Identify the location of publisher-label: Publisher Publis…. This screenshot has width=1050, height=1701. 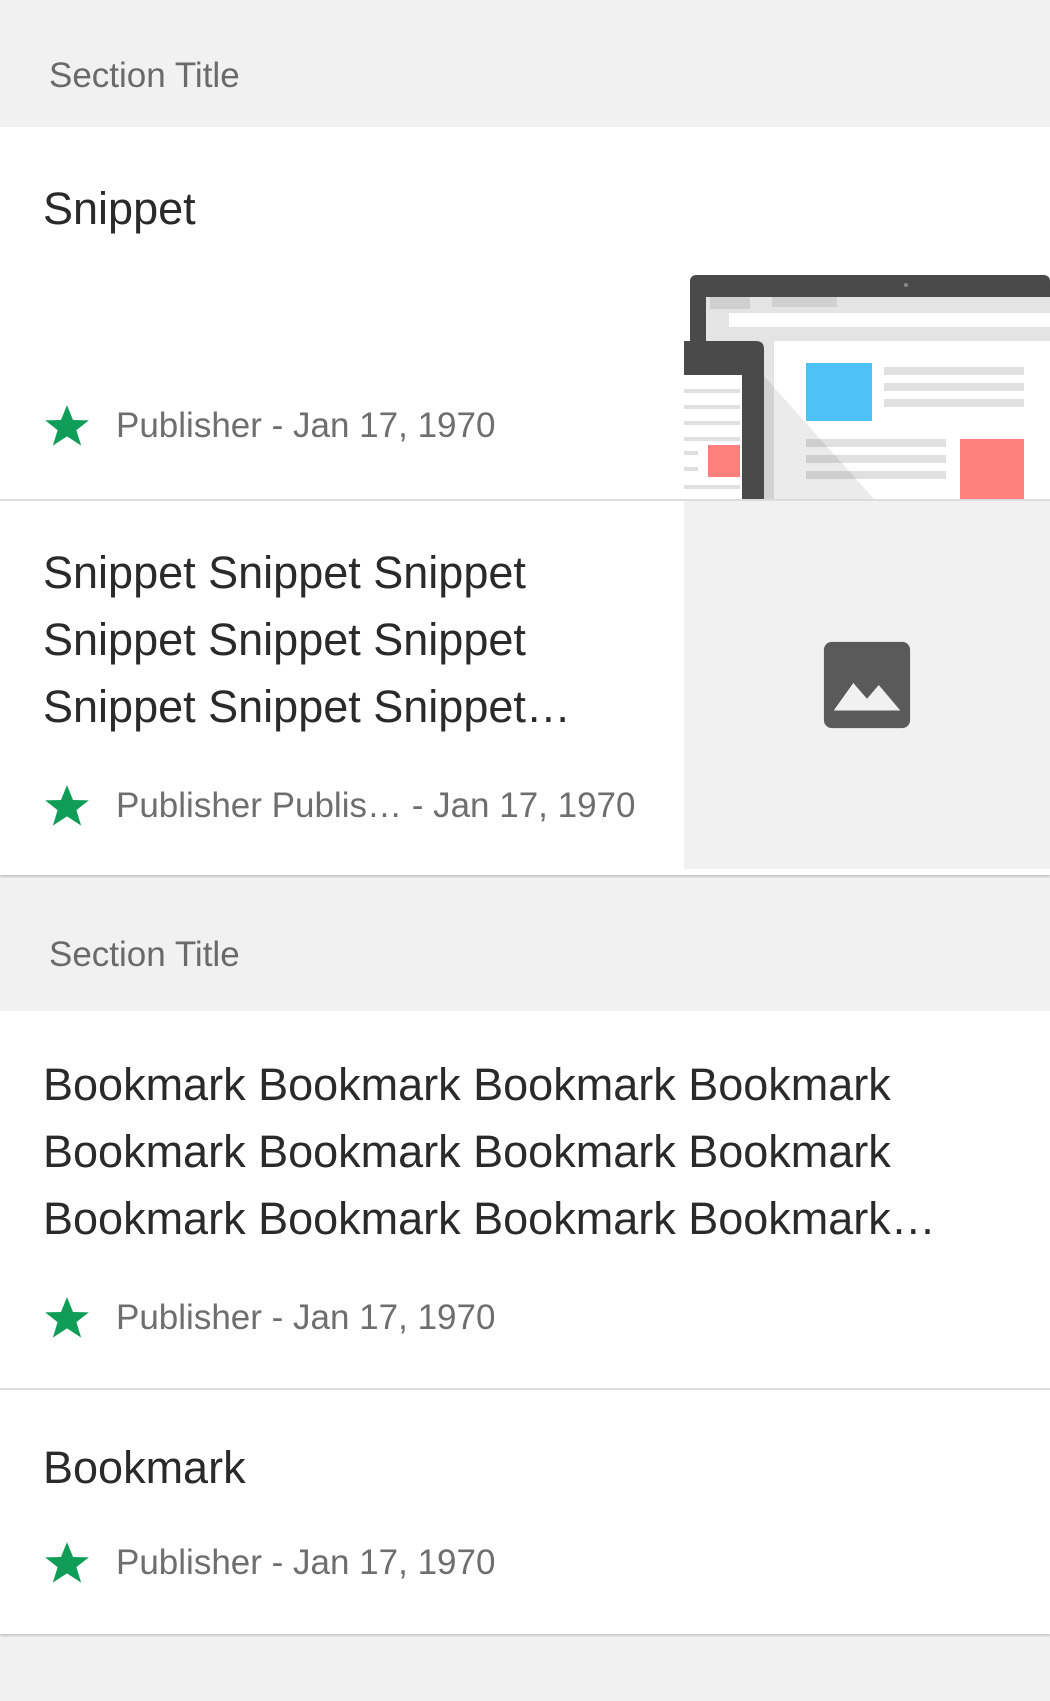
(259, 805).